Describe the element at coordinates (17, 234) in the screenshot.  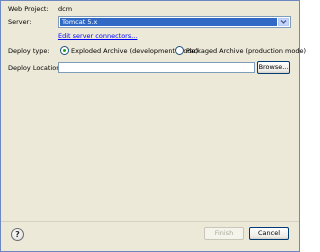
I see `question-mark-icon: ?` at that location.